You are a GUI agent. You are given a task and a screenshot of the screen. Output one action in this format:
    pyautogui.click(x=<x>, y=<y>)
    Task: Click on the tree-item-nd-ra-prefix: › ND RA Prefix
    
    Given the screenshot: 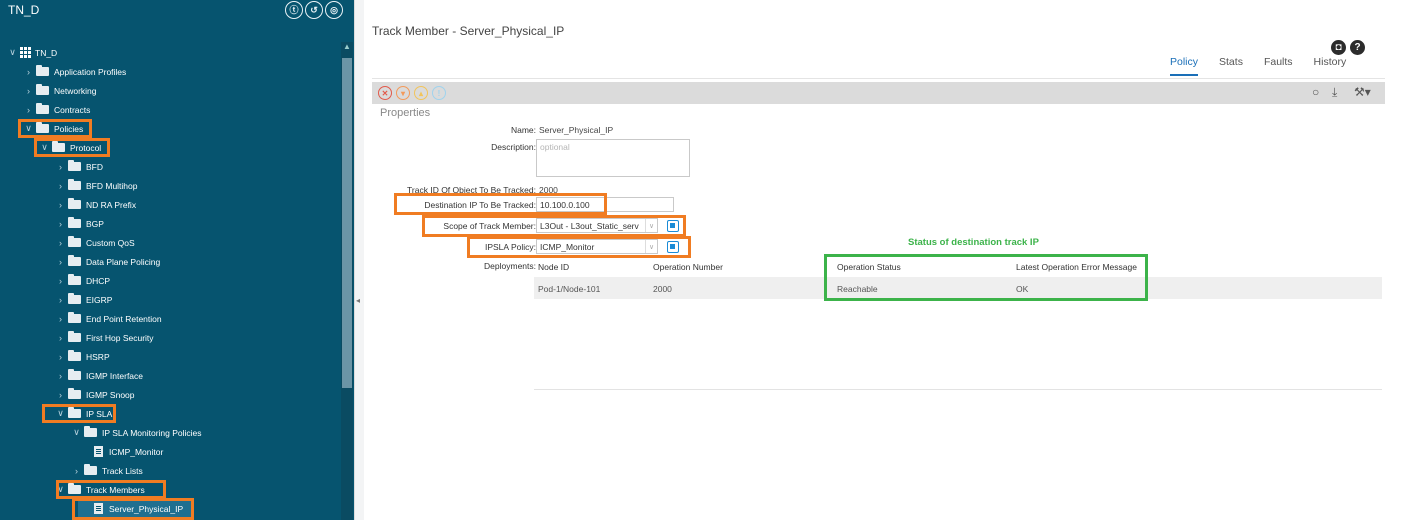 What is the action you would take?
    pyautogui.click(x=96, y=204)
    